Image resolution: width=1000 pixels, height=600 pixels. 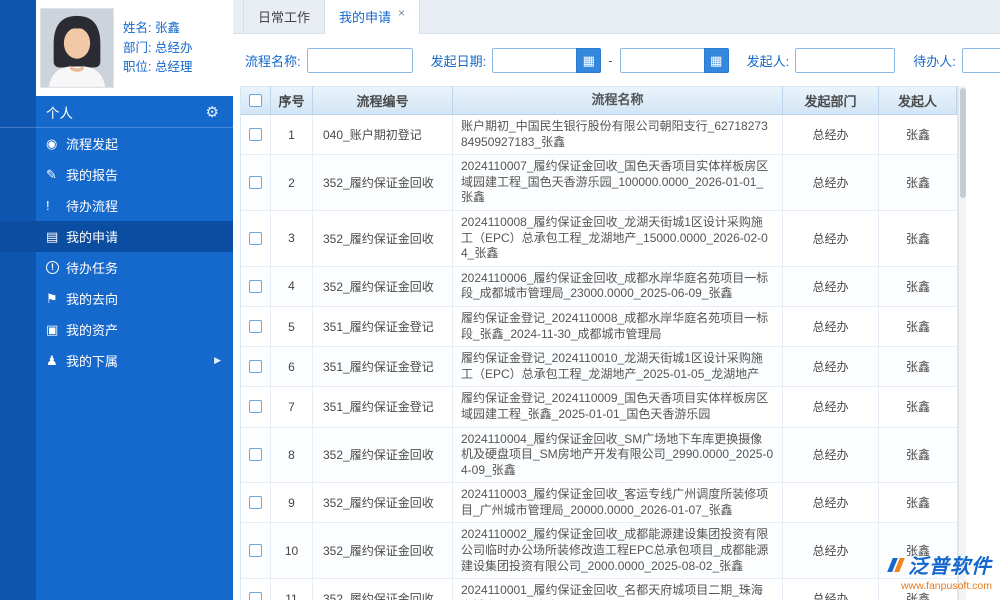 I want to click on sidebar-item-direction: ⚑ 我的去向, so click(x=116, y=298).